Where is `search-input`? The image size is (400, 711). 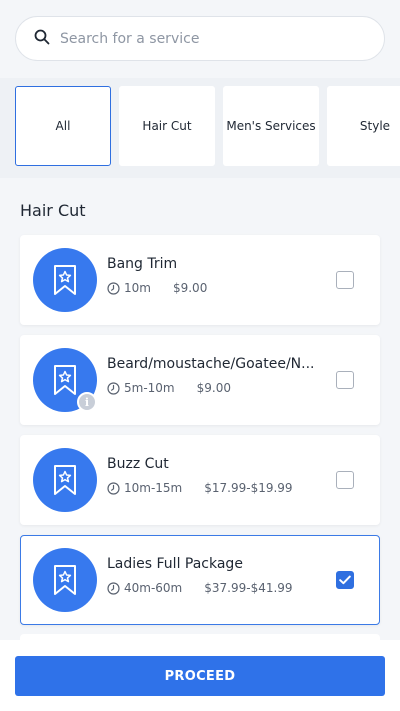
search-input is located at coordinates (210, 38).